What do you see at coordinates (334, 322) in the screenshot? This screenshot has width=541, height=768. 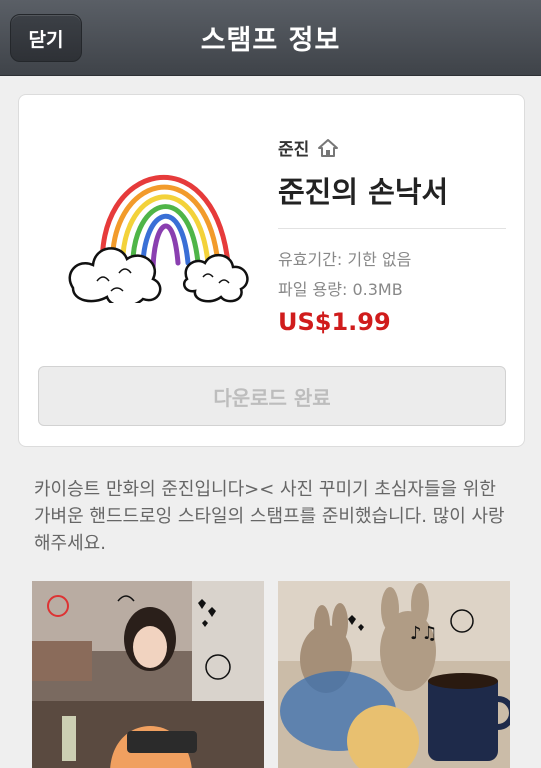 I see `price-label: US$1.99` at bounding box center [334, 322].